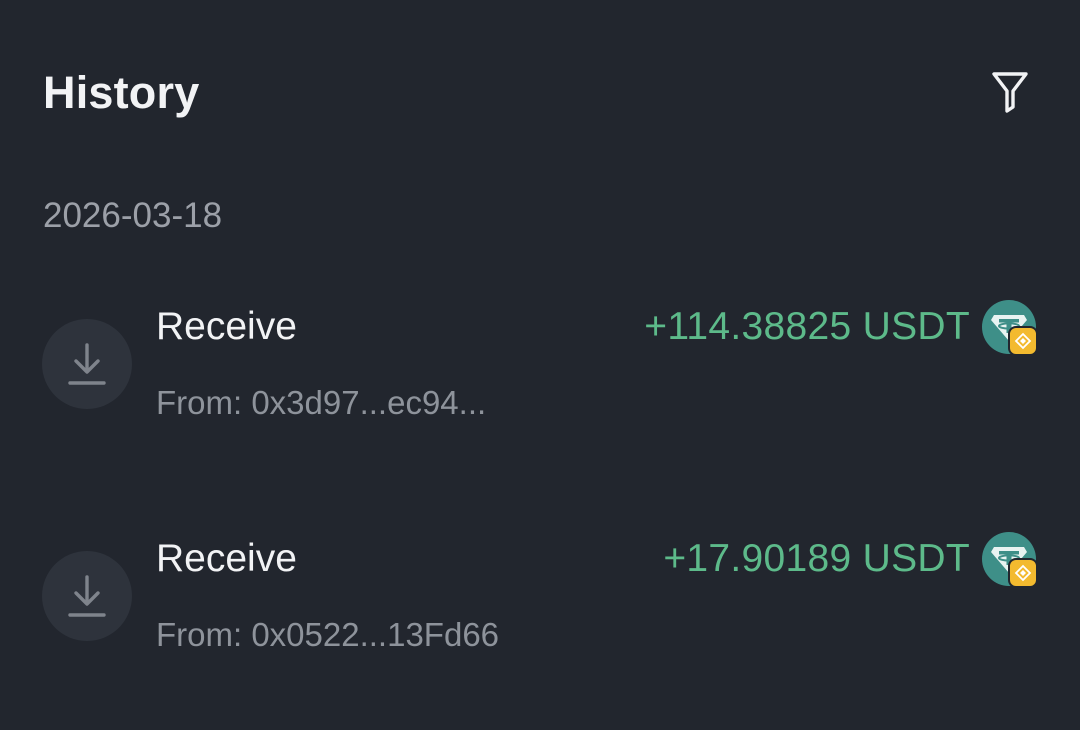 The width and height of the screenshot is (1080, 730). Describe the element at coordinates (133, 215) in the screenshot. I see `date-group-label: 2026-03-18` at that location.